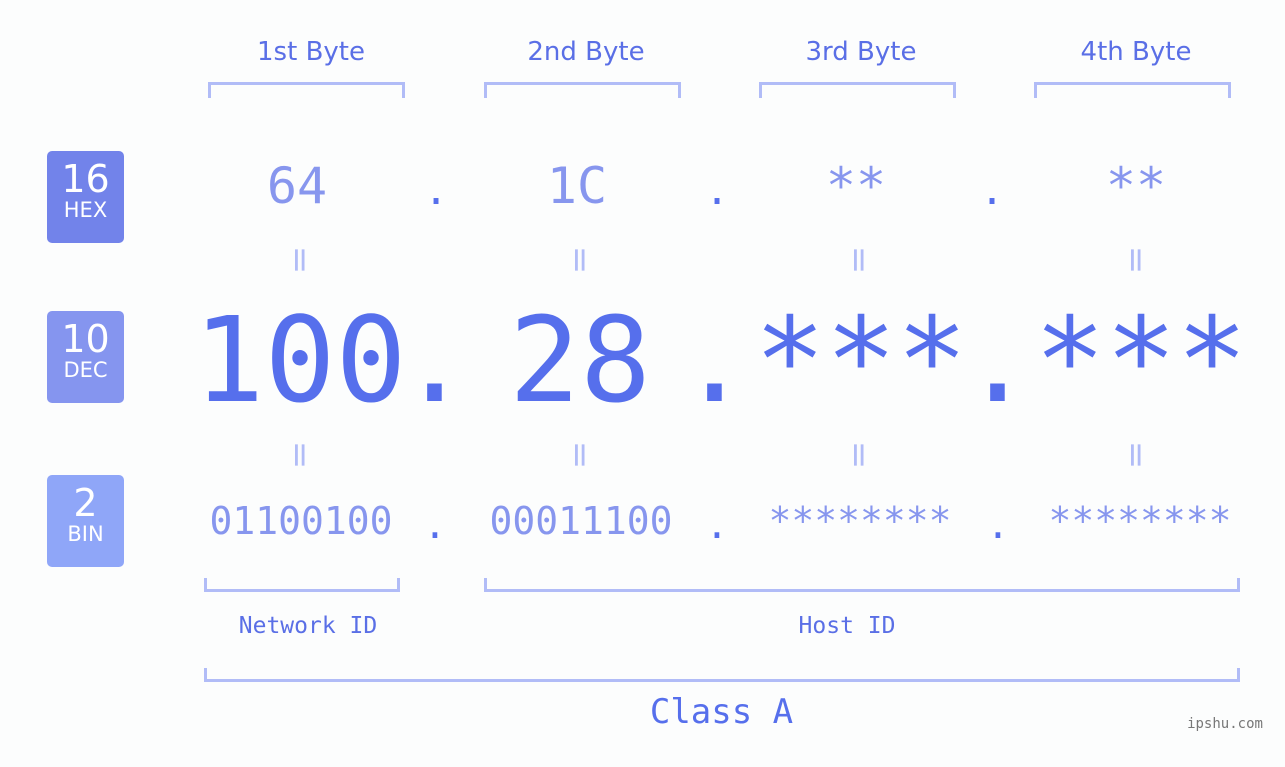 This screenshot has height=767, width=1285. Describe the element at coordinates (861, 52) in the screenshot. I see `byte-header-3: 3rd Byte` at that location.